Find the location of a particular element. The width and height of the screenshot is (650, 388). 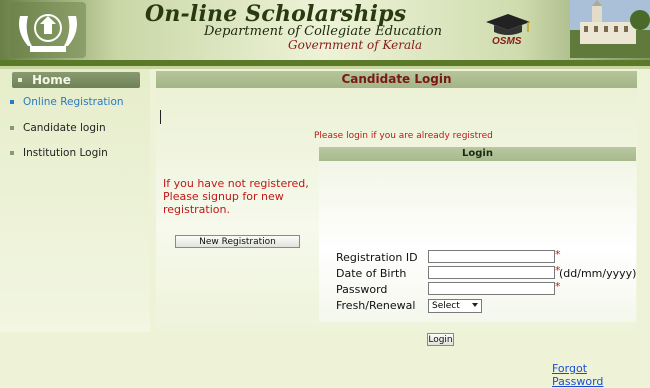

department-name: Department of Collegiate Education is located at coordinates (323, 31).